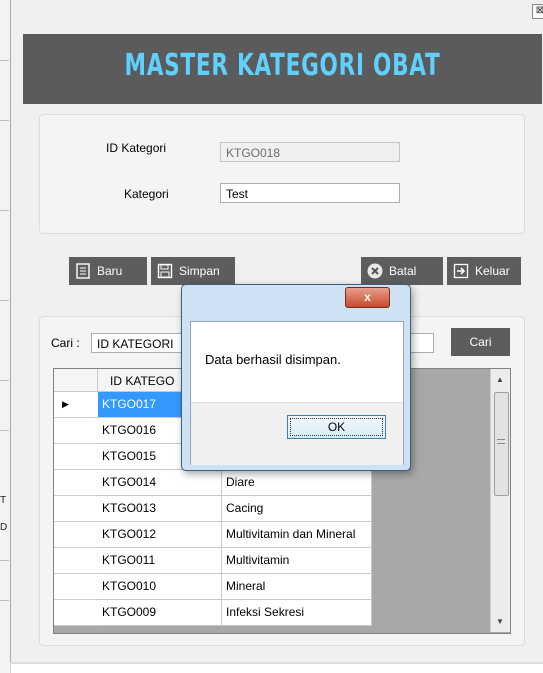 This screenshot has height=673, width=543. Describe the element at coordinates (375, 271) in the screenshot. I see `cancel-icon` at that location.